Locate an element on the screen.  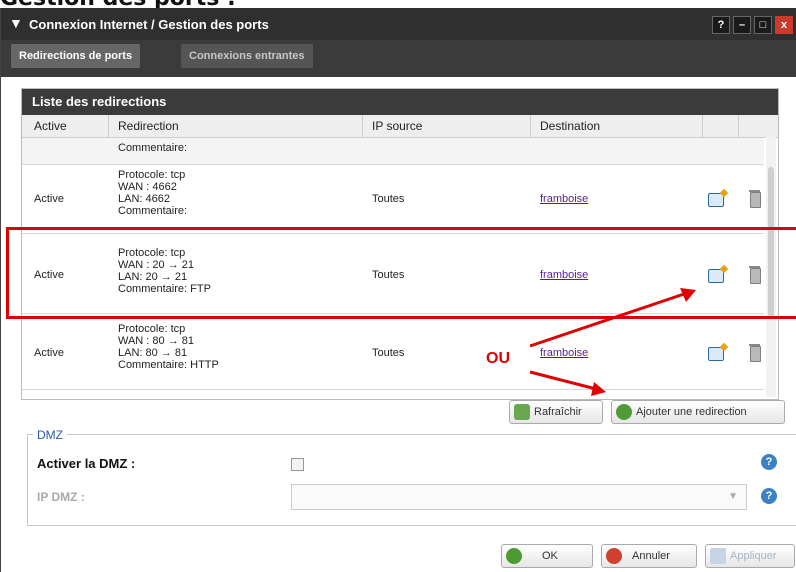
table-row: Commentaire: is located at coordinates (393, 151).